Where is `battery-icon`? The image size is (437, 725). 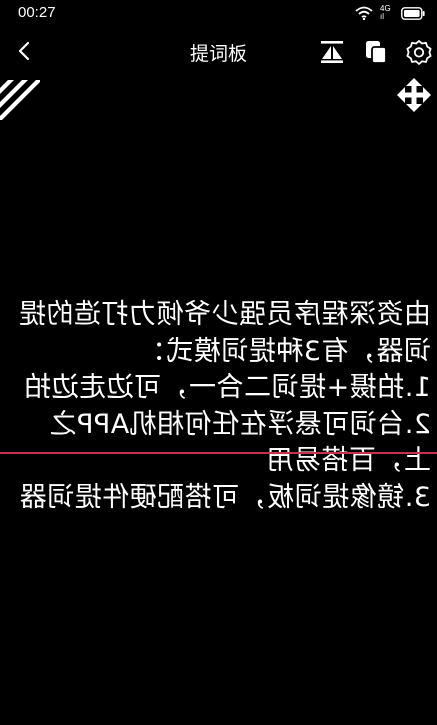
battery-icon is located at coordinates (413, 13).